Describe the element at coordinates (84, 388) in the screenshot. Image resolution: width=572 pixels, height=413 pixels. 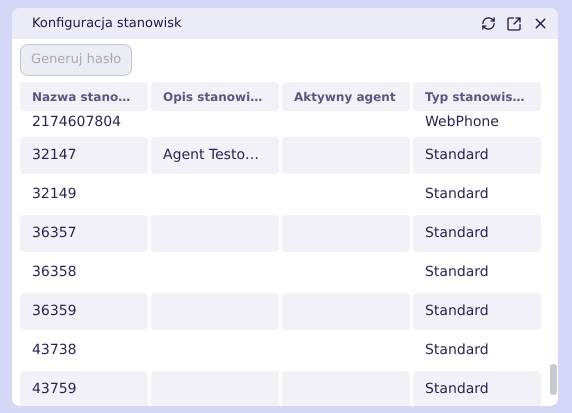
I see `table-cell: 43759` at that location.